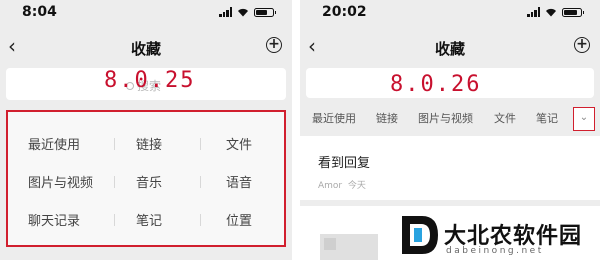 The image size is (600, 260). I want to click on tab-files: 文件, so click(505, 118).